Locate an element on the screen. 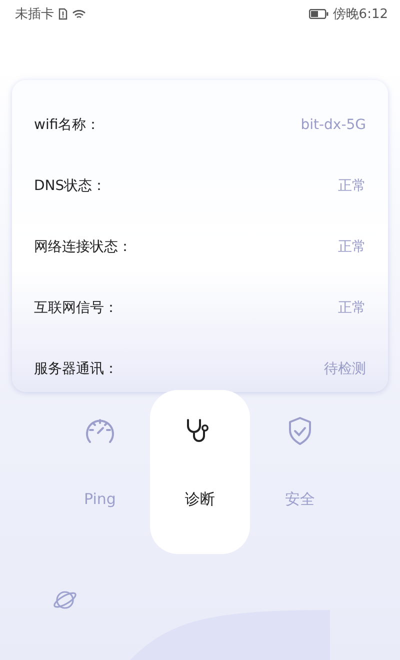  info-label: 互联网信号： is located at coordinates (76, 307).